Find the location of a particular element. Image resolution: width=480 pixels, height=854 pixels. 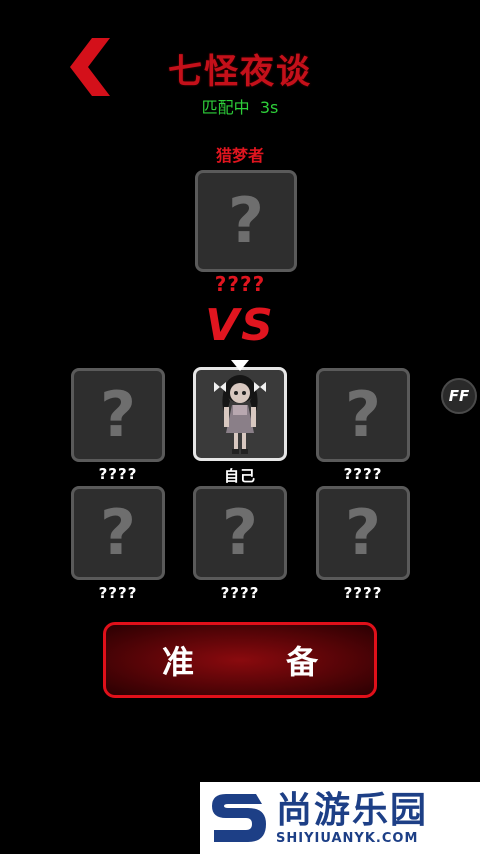

matching-status: 匹配中 3s is located at coordinates (240, 107).